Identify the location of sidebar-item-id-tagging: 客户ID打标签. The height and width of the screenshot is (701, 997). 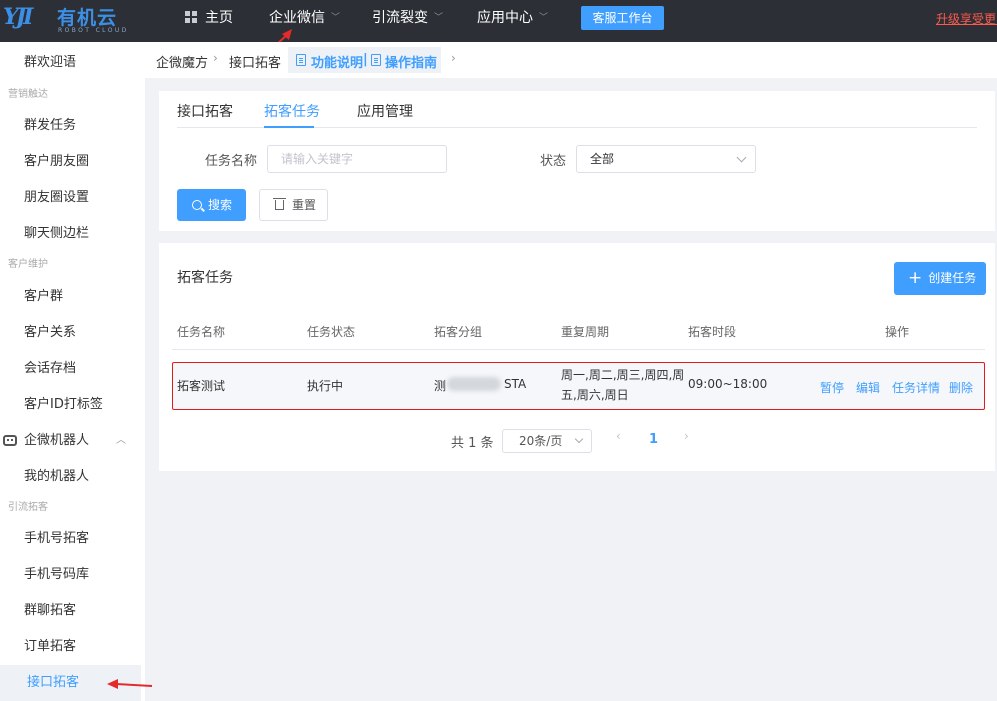
(70, 405).